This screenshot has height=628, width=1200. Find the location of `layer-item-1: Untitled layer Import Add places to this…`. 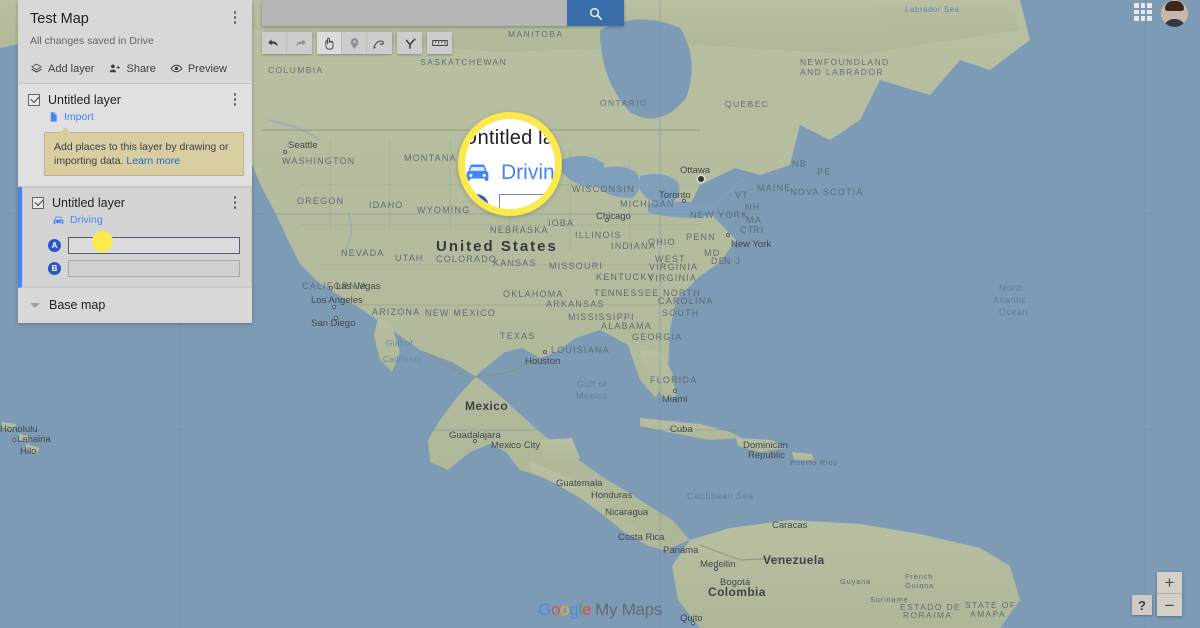

layer-item-1: Untitled layer Import Add places to this… is located at coordinates (135, 135).